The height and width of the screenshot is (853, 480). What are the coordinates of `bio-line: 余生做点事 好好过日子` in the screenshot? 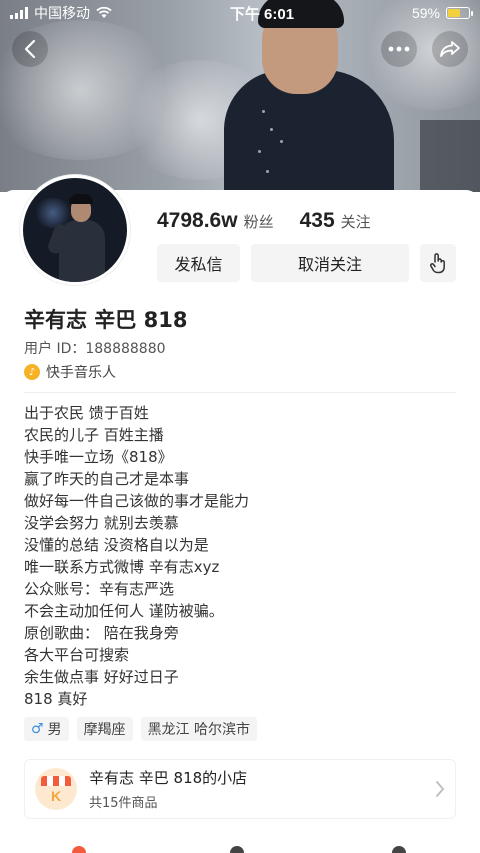 It's located at (101, 677).